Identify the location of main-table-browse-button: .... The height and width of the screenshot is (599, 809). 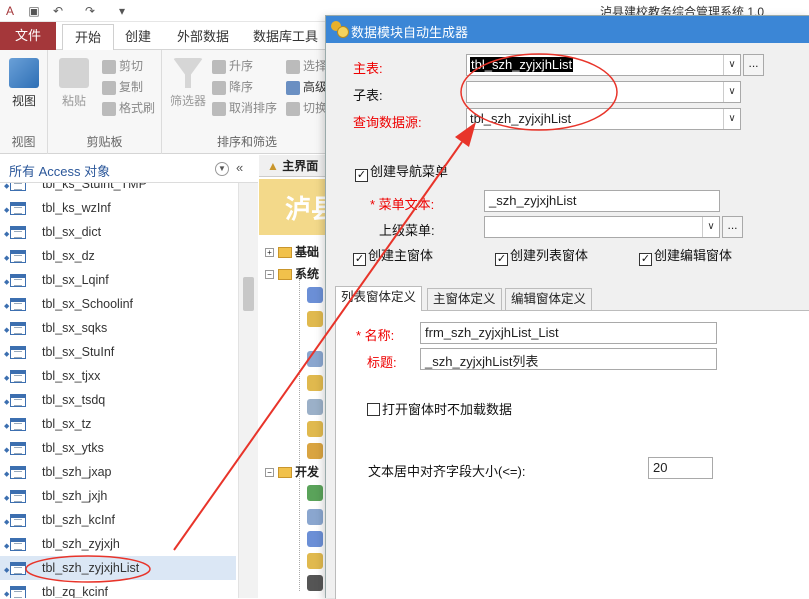
(753, 65).